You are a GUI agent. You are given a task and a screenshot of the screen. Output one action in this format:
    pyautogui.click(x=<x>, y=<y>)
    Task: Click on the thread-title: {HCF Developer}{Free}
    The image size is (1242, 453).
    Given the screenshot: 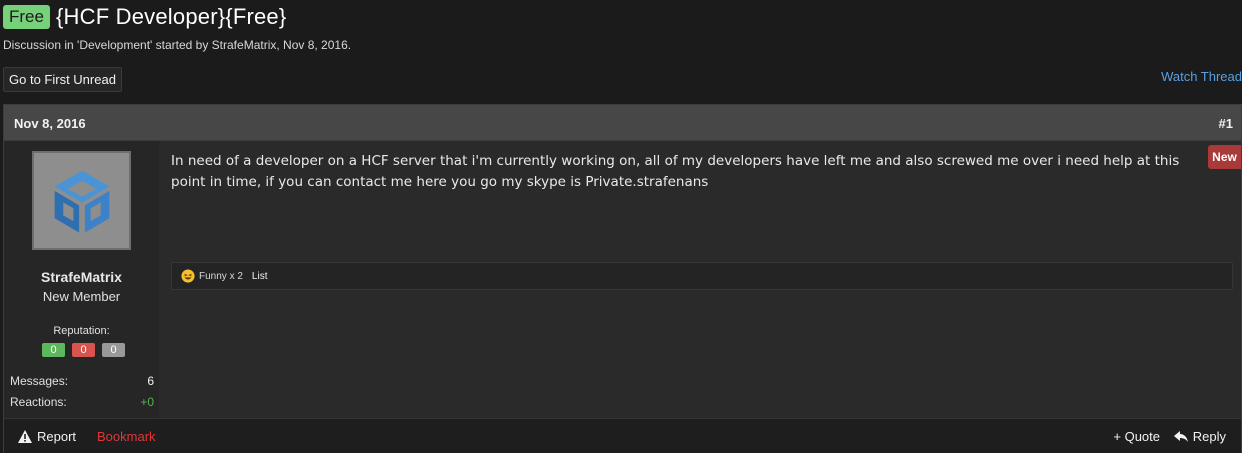 What is the action you would take?
    pyautogui.click(x=171, y=16)
    